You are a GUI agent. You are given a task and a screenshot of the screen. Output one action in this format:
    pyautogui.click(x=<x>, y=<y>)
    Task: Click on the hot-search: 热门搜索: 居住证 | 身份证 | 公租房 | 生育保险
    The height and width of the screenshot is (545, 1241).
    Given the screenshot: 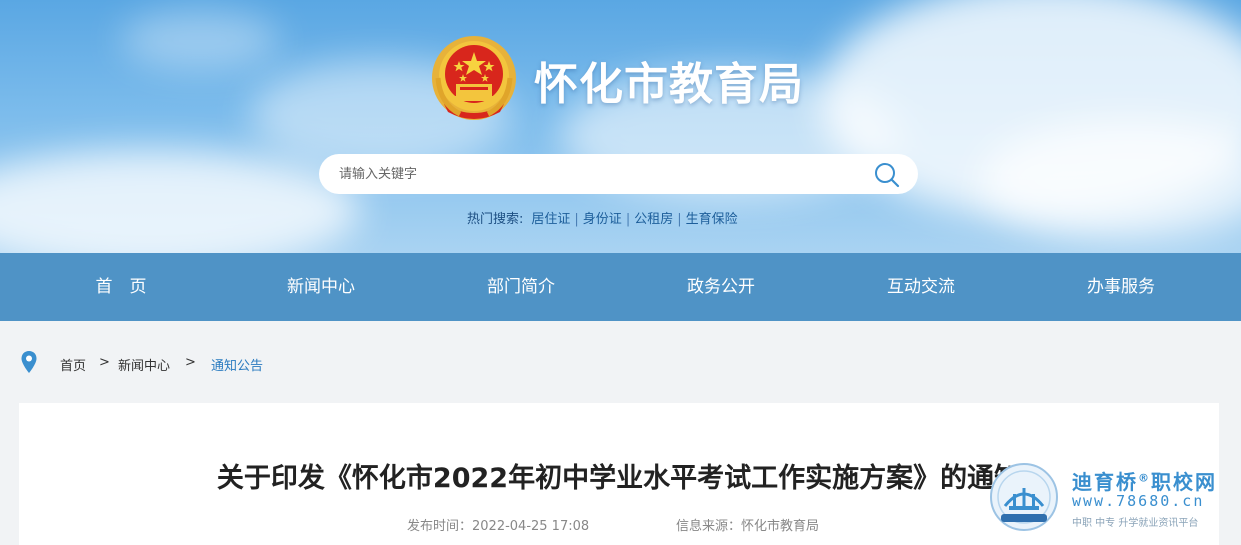 What is the action you would take?
    pyautogui.click(x=602, y=217)
    